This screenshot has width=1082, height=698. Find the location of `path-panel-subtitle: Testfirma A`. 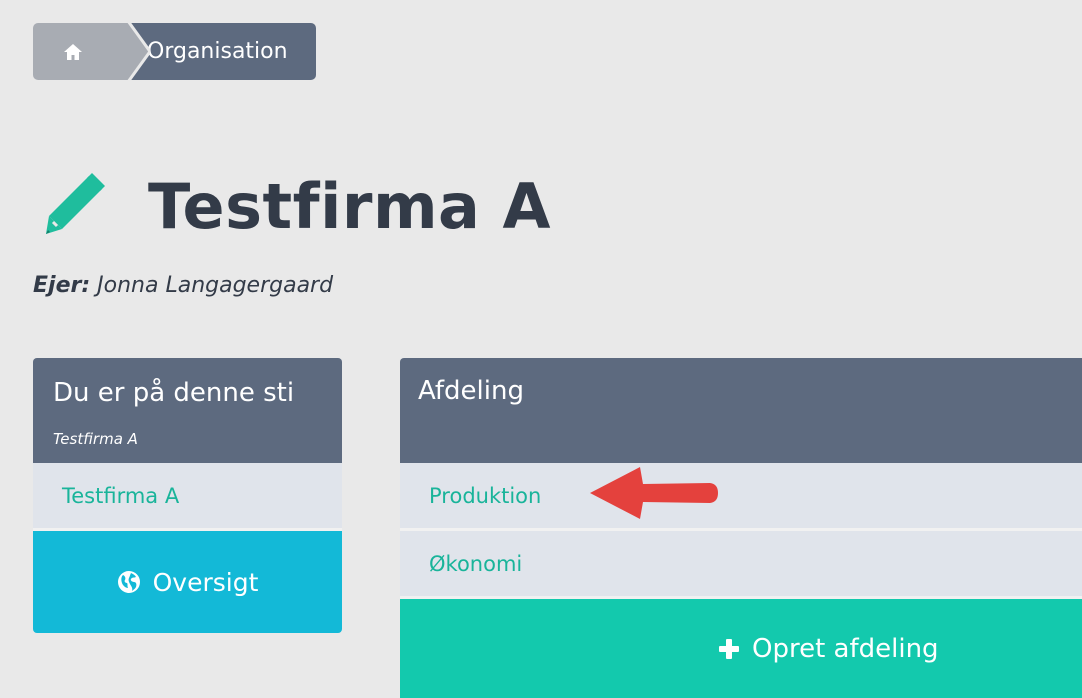

path-panel-subtitle: Testfirma A is located at coordinates (95, 439).